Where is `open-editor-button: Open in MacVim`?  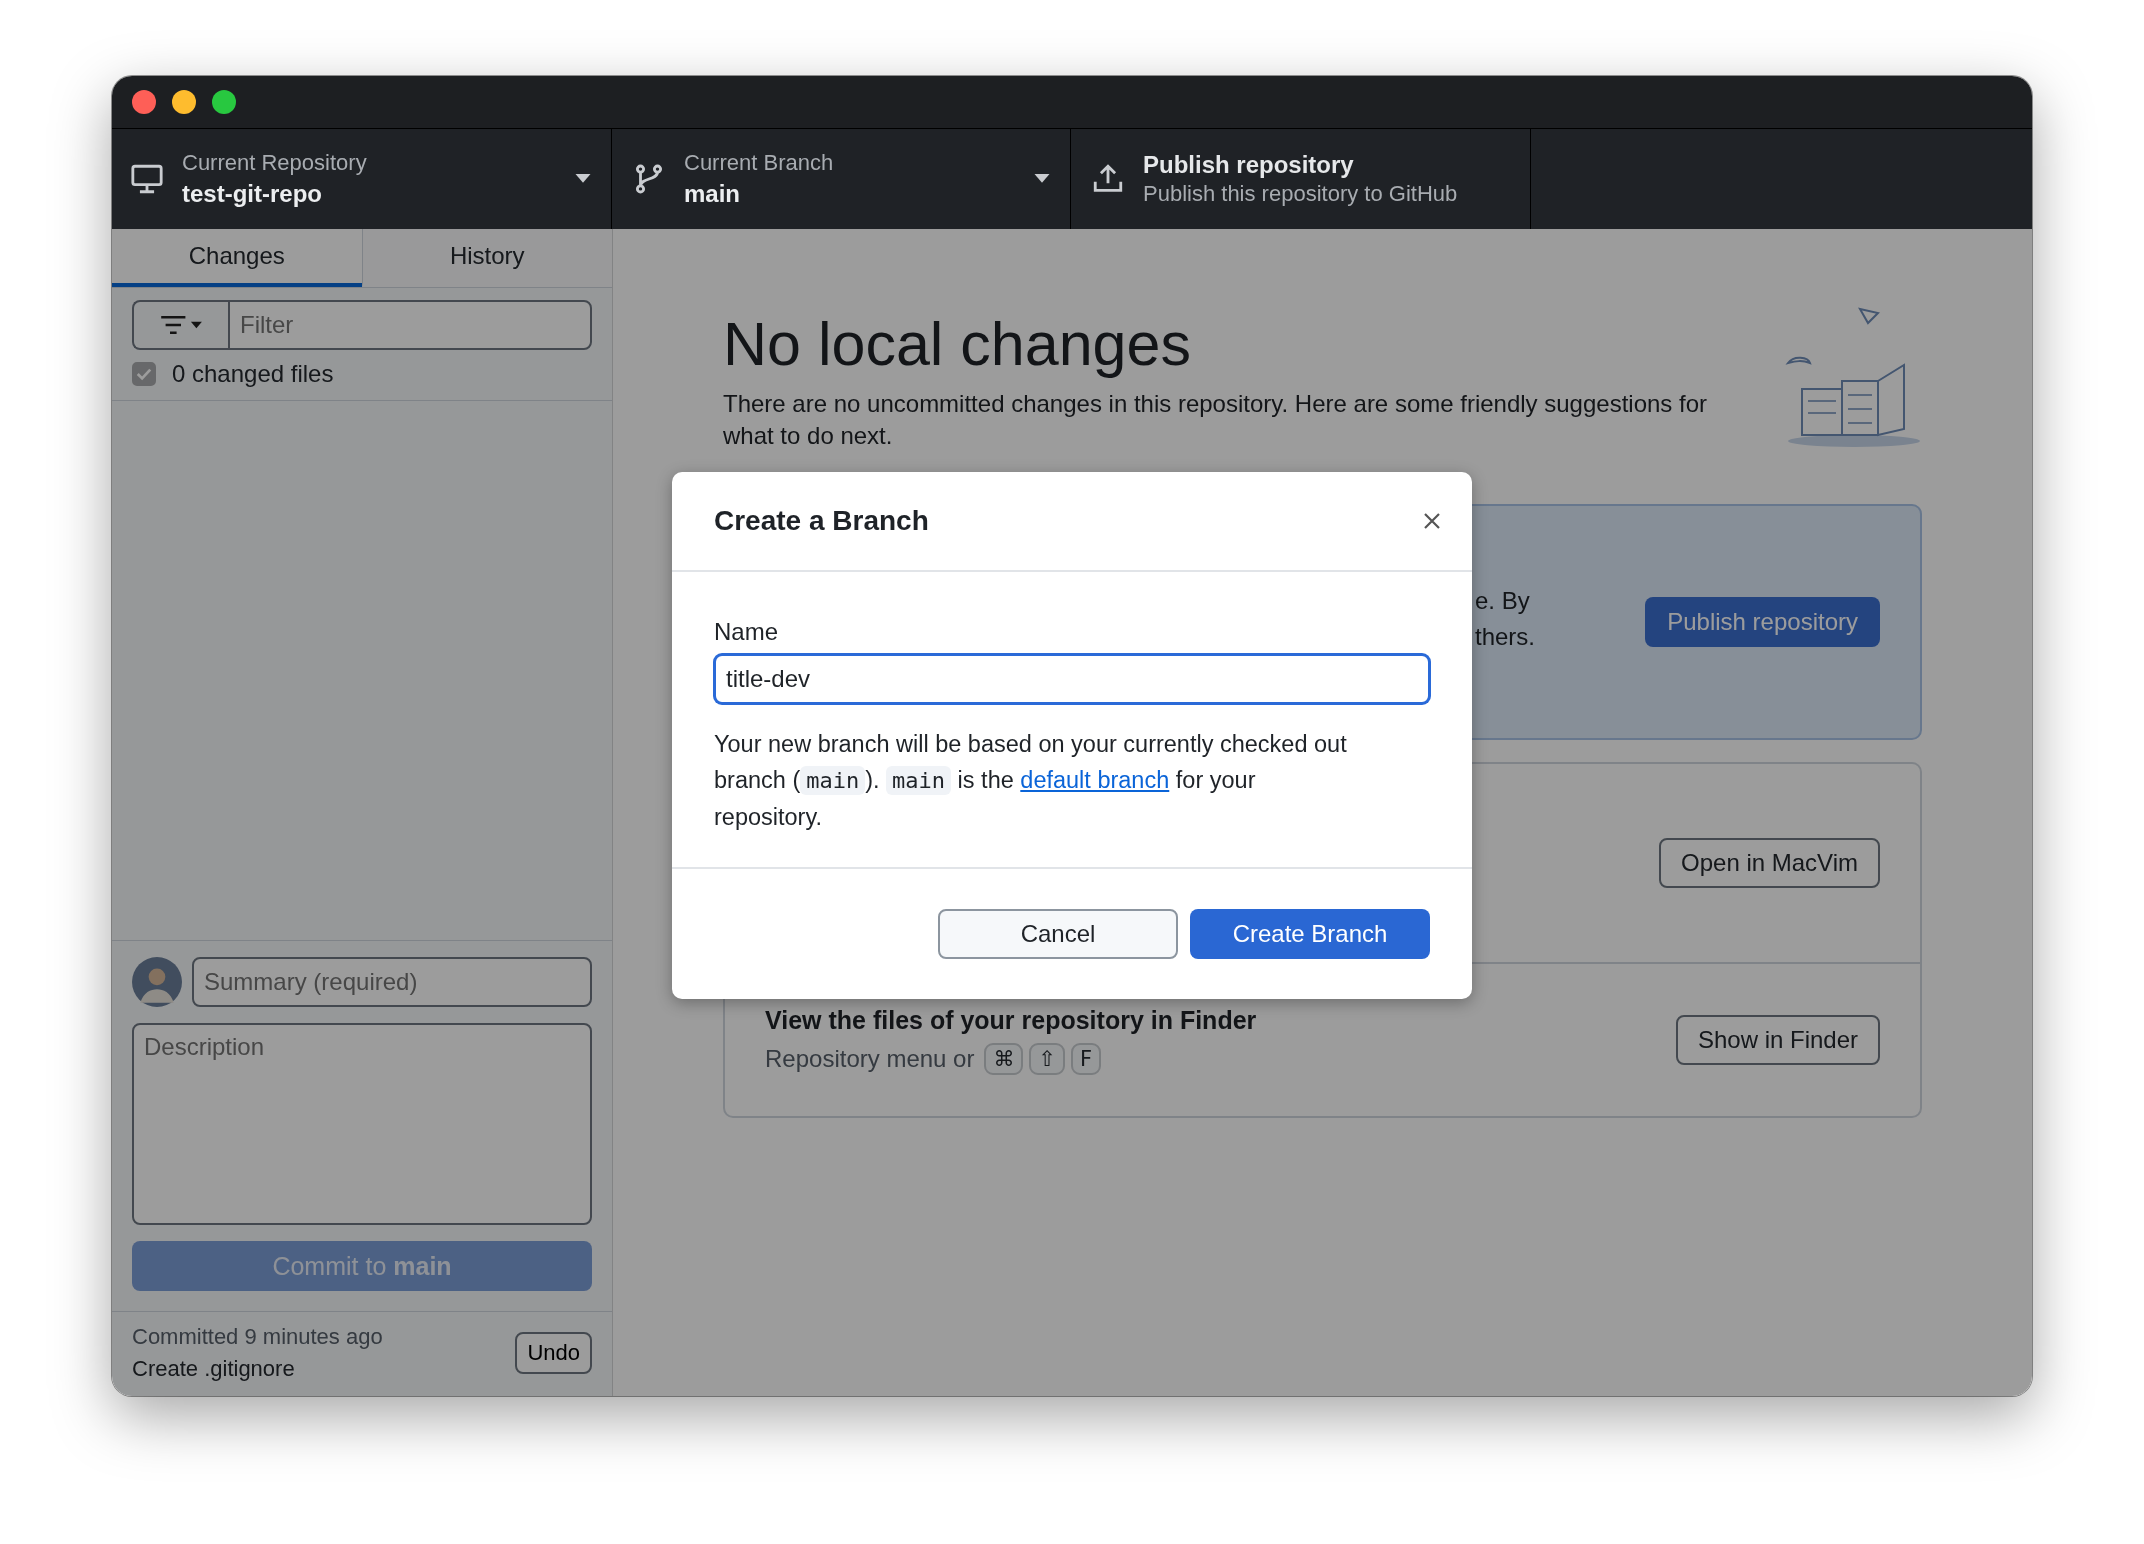 open-editor-button: Open in MacVim is located at coordinates (1769, 863).